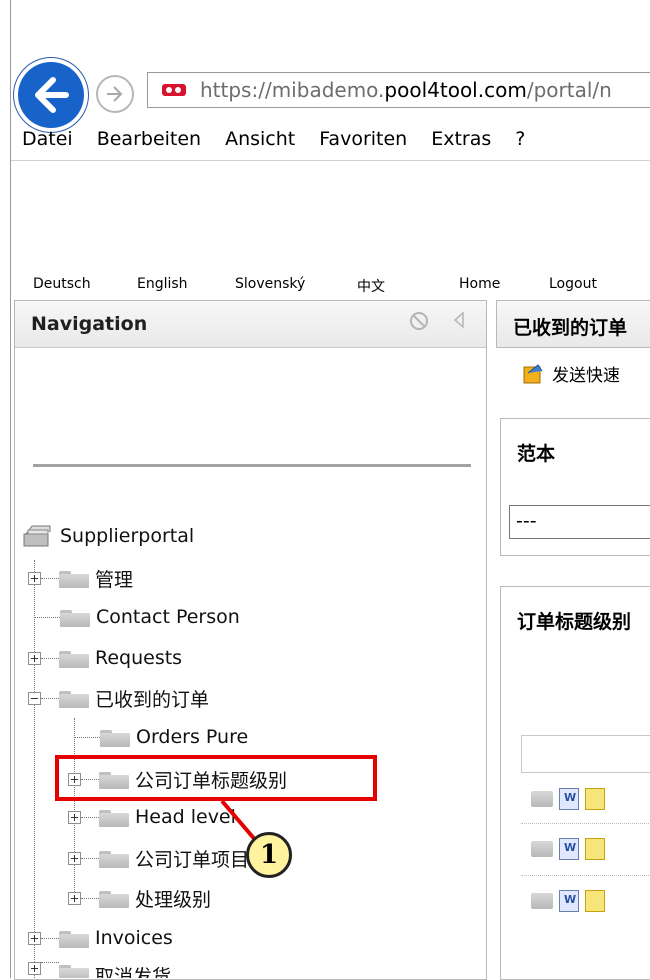 This screenshot has height=980, width=650. I want to click on window-frame, so click(5, 489).